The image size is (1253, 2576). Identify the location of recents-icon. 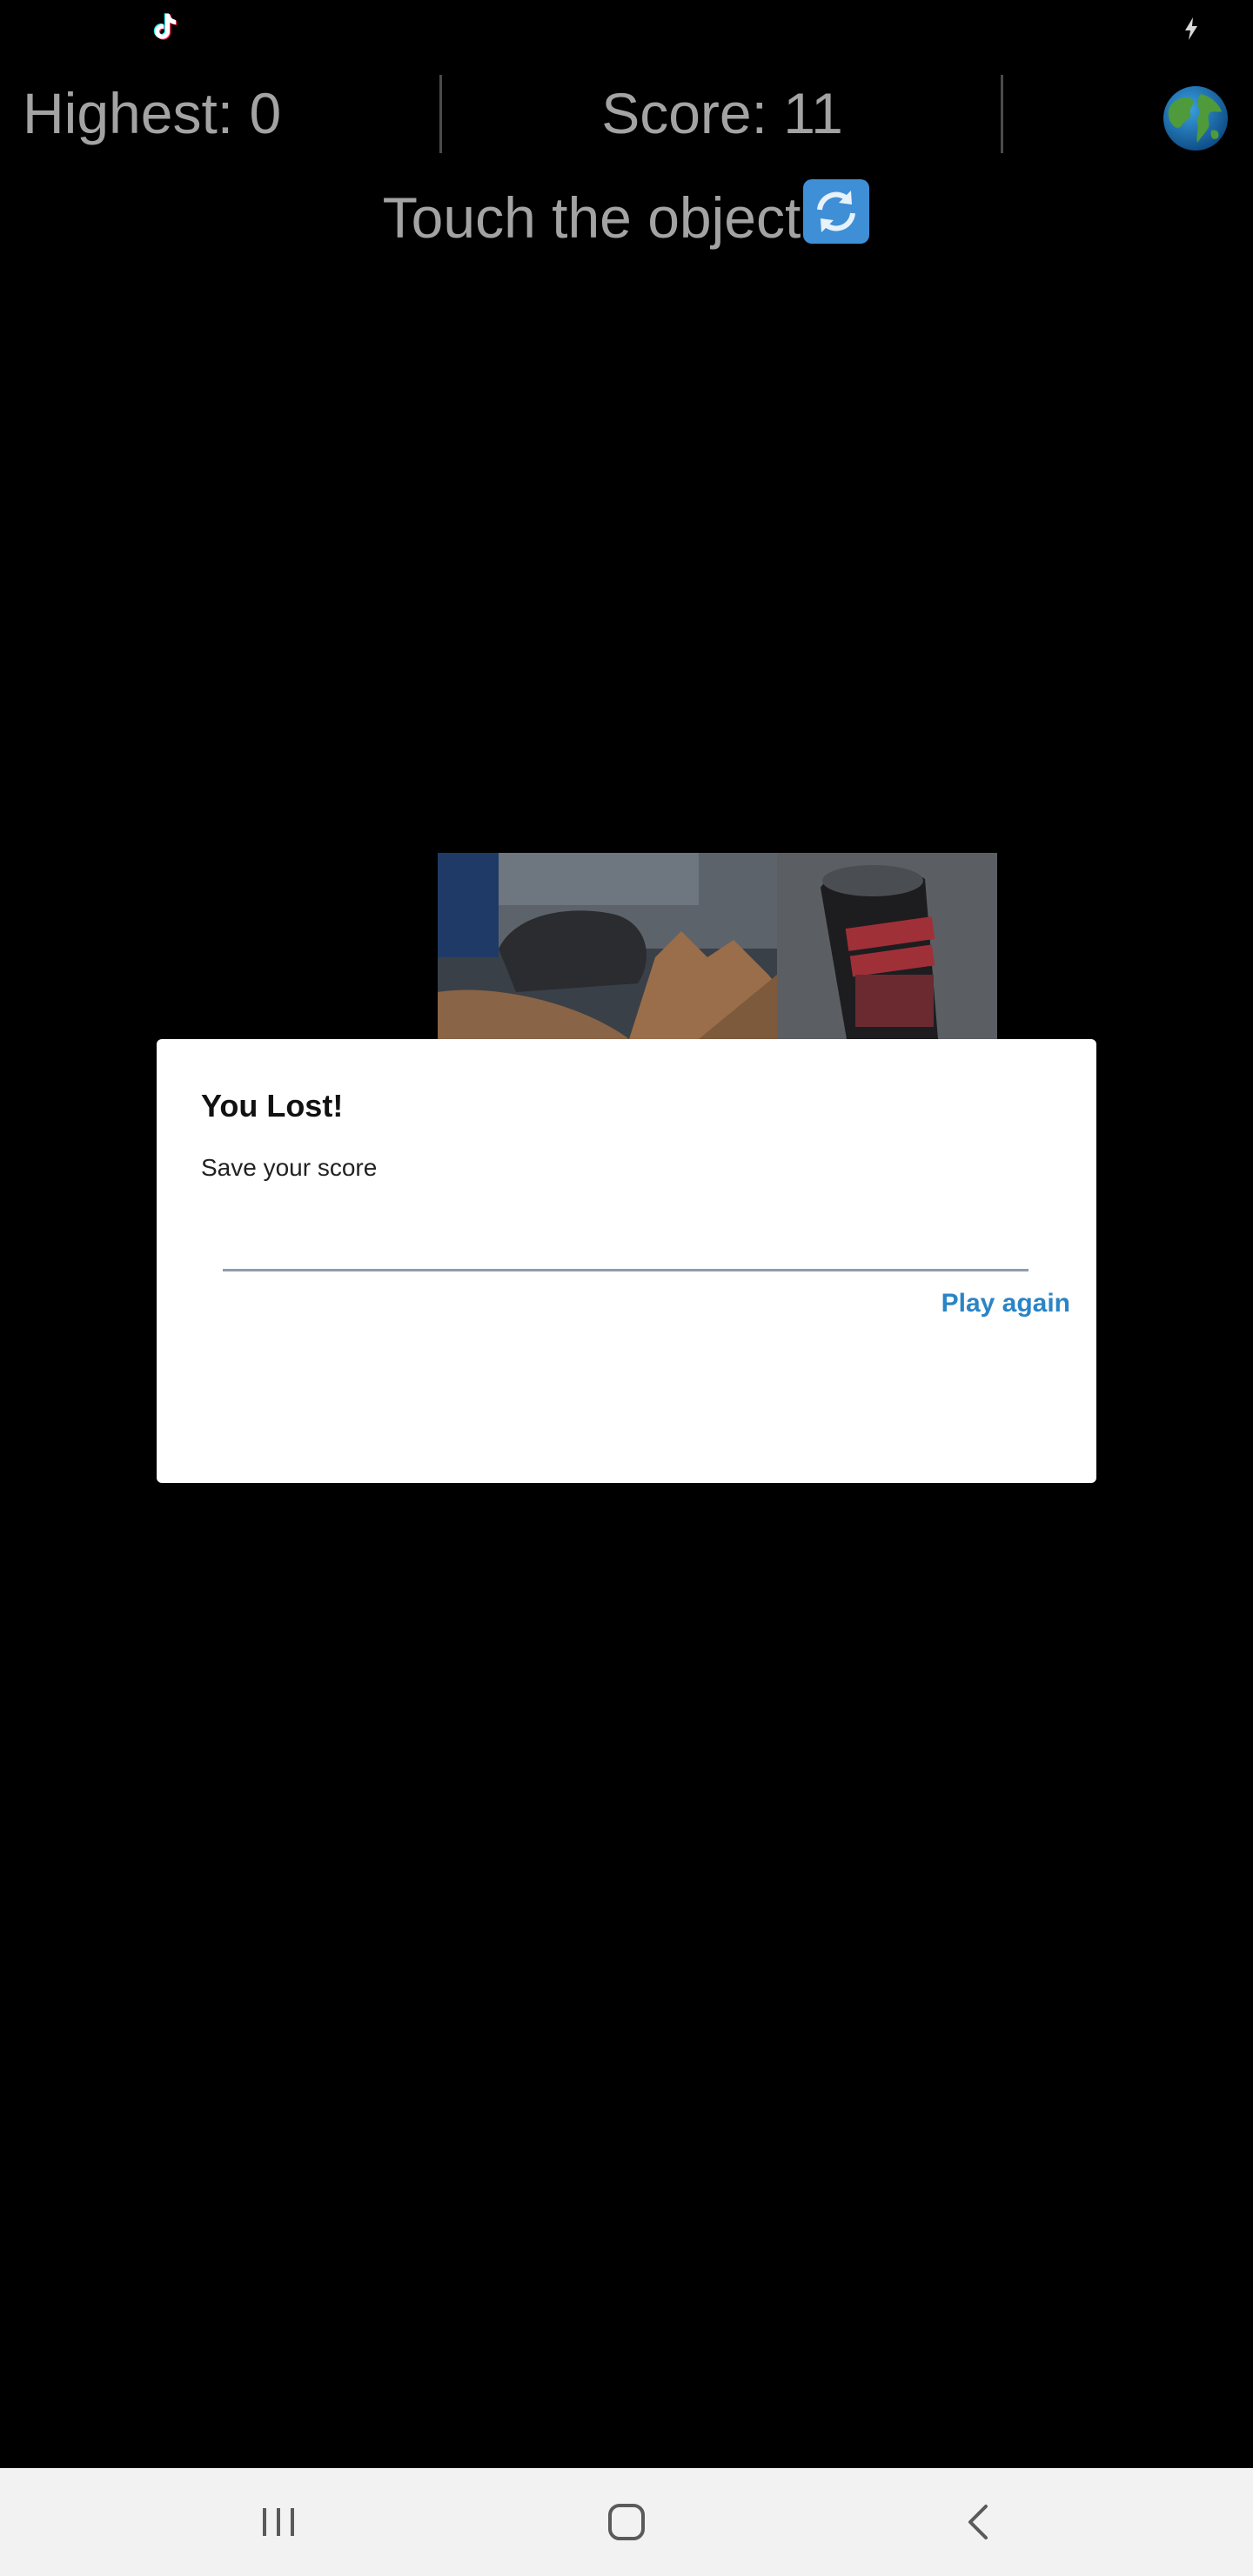
(278, 2522).